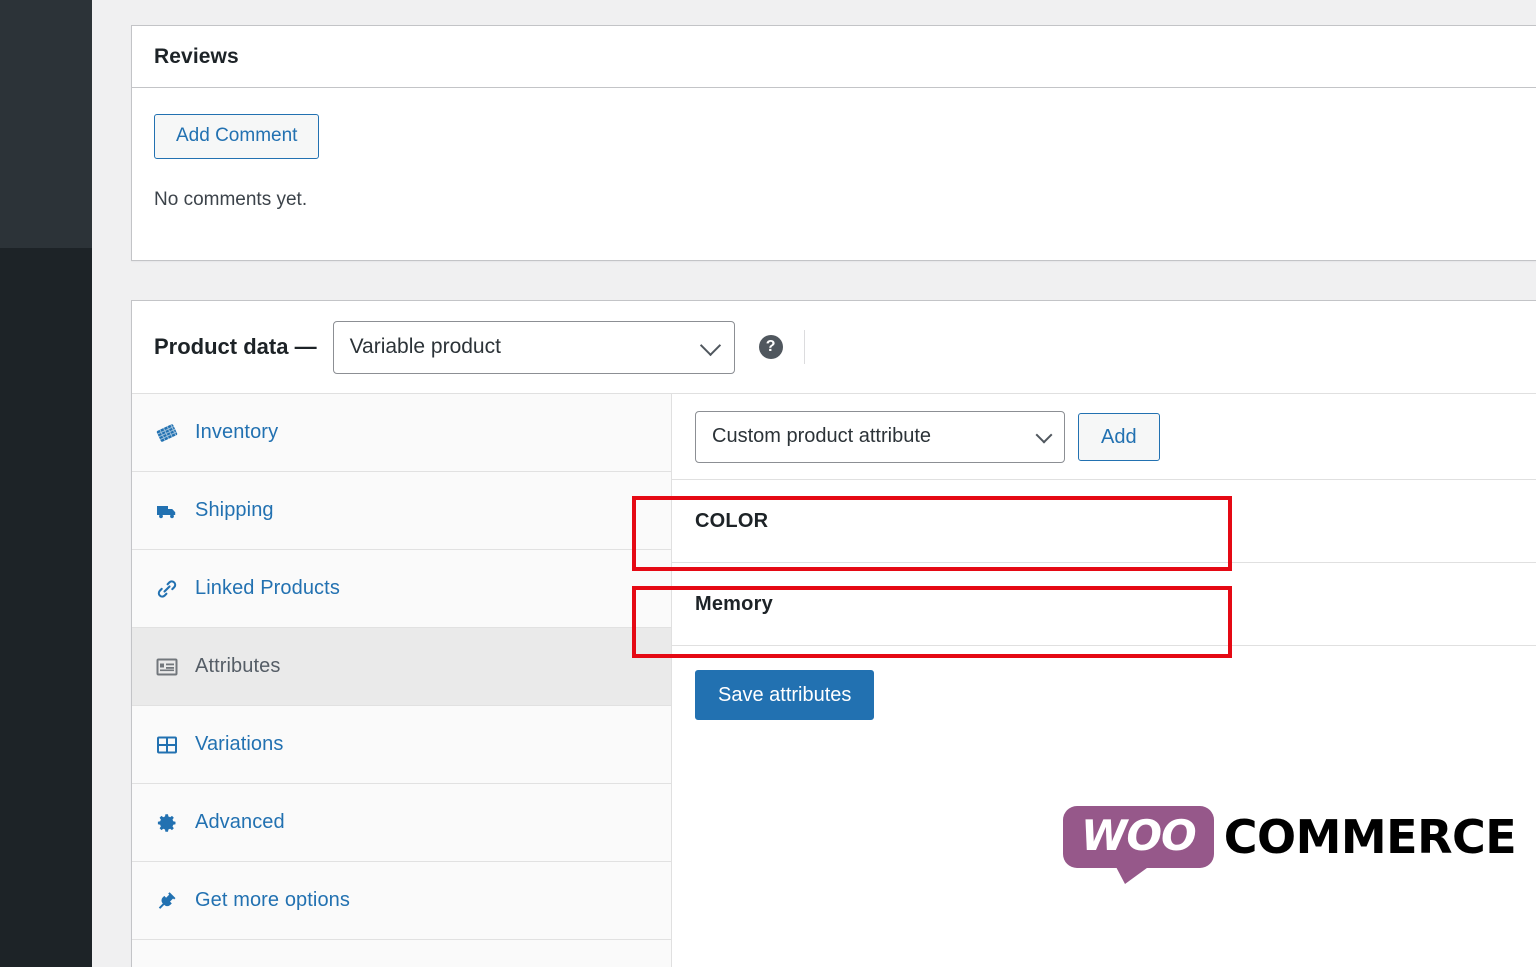  Describe the element at coordinates (273, 900) in the screenshot. I see `tab-get-more-options-label: Get more options` at that location.